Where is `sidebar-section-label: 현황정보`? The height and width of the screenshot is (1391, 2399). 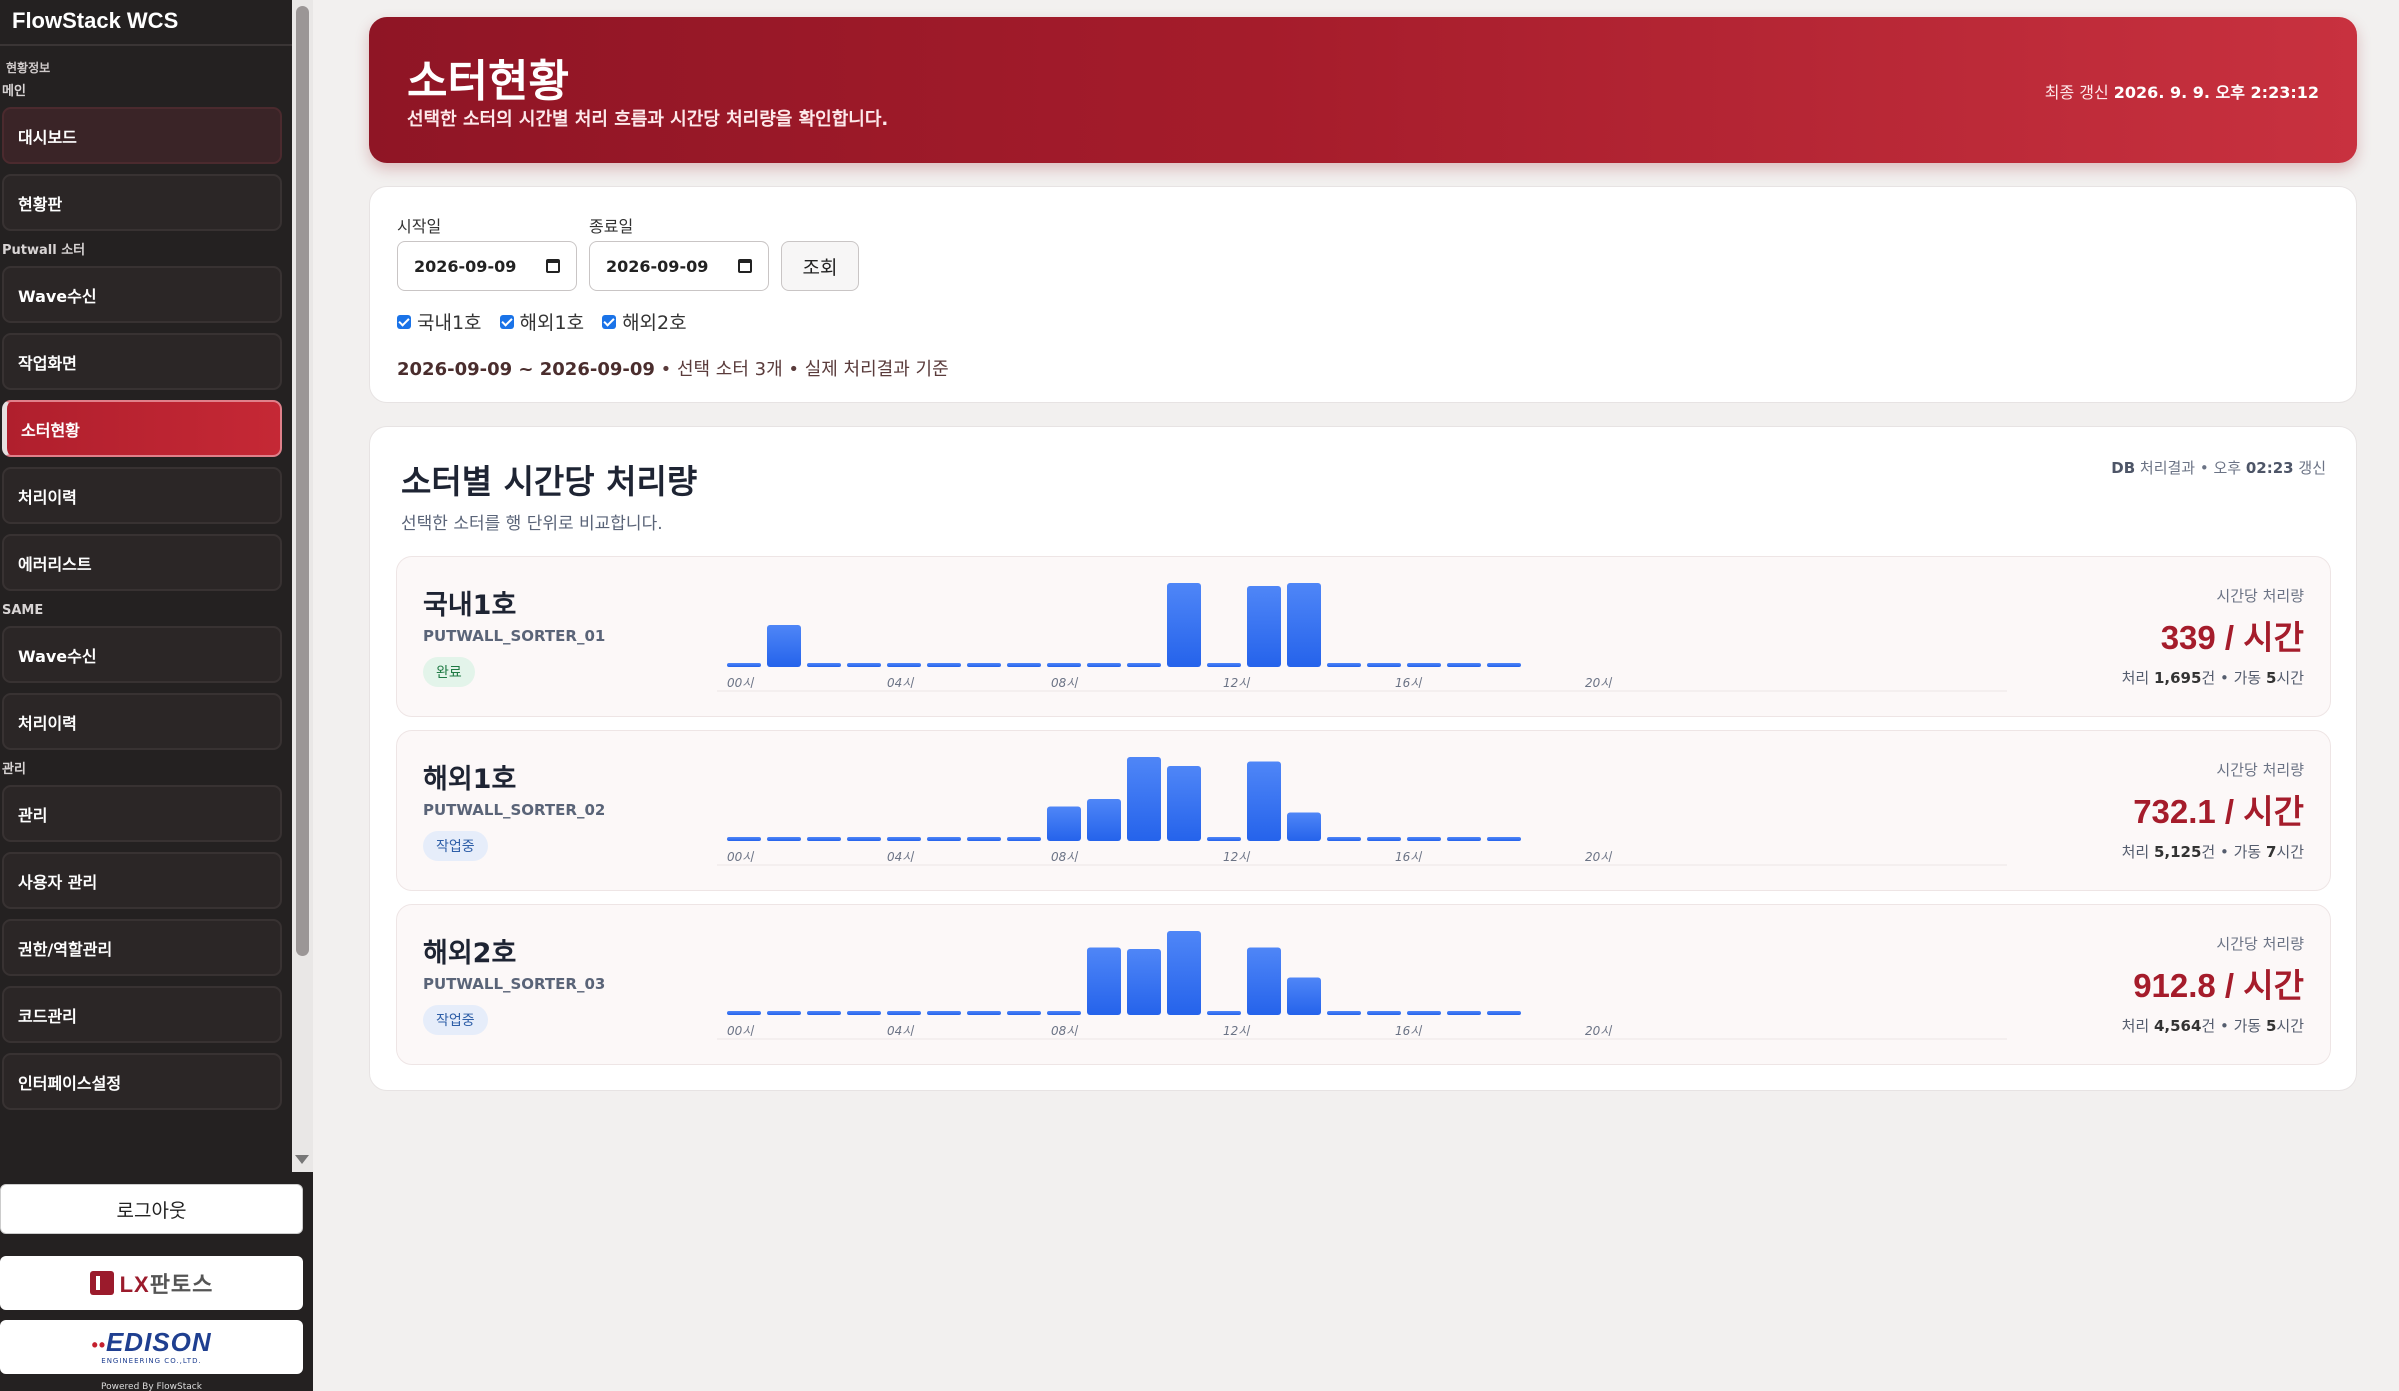 sidebar-section-label: 현황정보 is located at coordinates (28, 68).